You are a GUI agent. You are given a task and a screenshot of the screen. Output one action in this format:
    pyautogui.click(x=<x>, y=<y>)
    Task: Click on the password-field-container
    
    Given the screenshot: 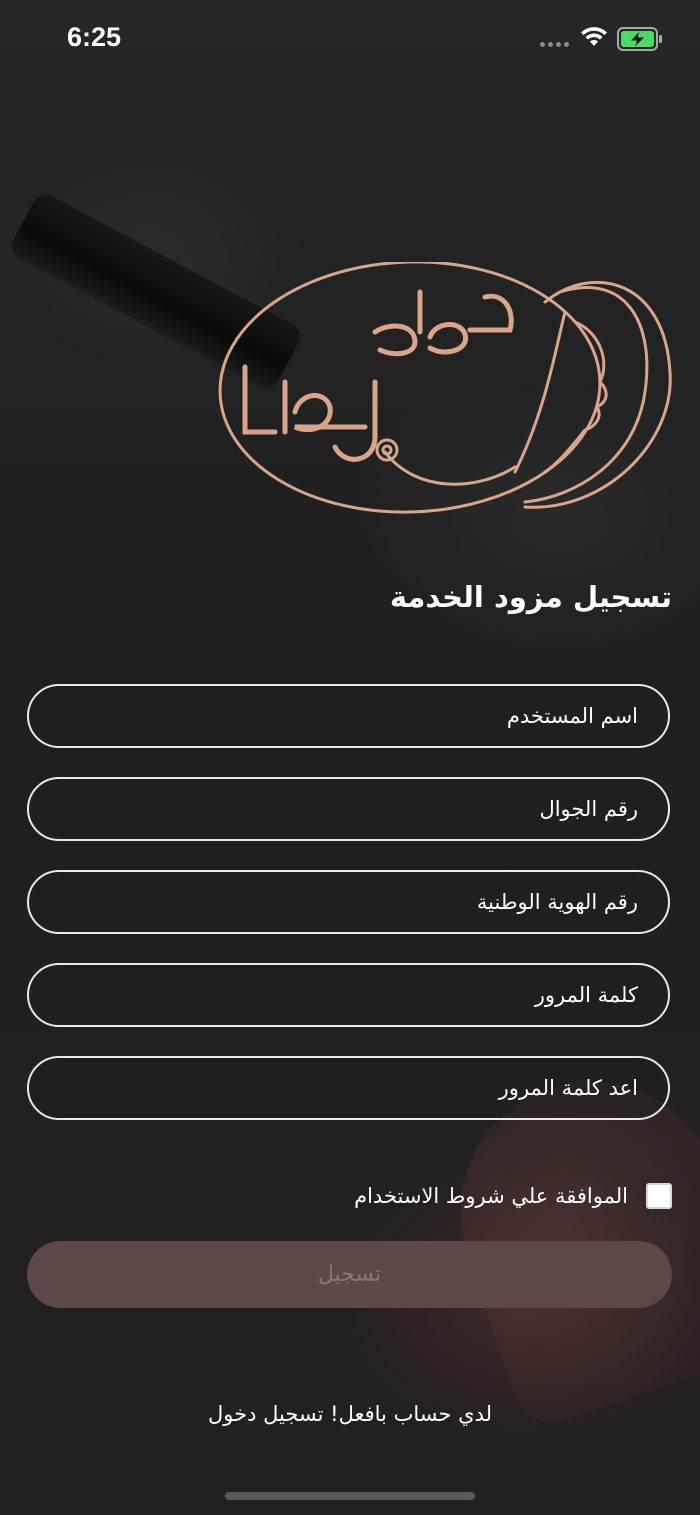 What is the action you would take?
    pyautogui.click(x=348, y=995)
    